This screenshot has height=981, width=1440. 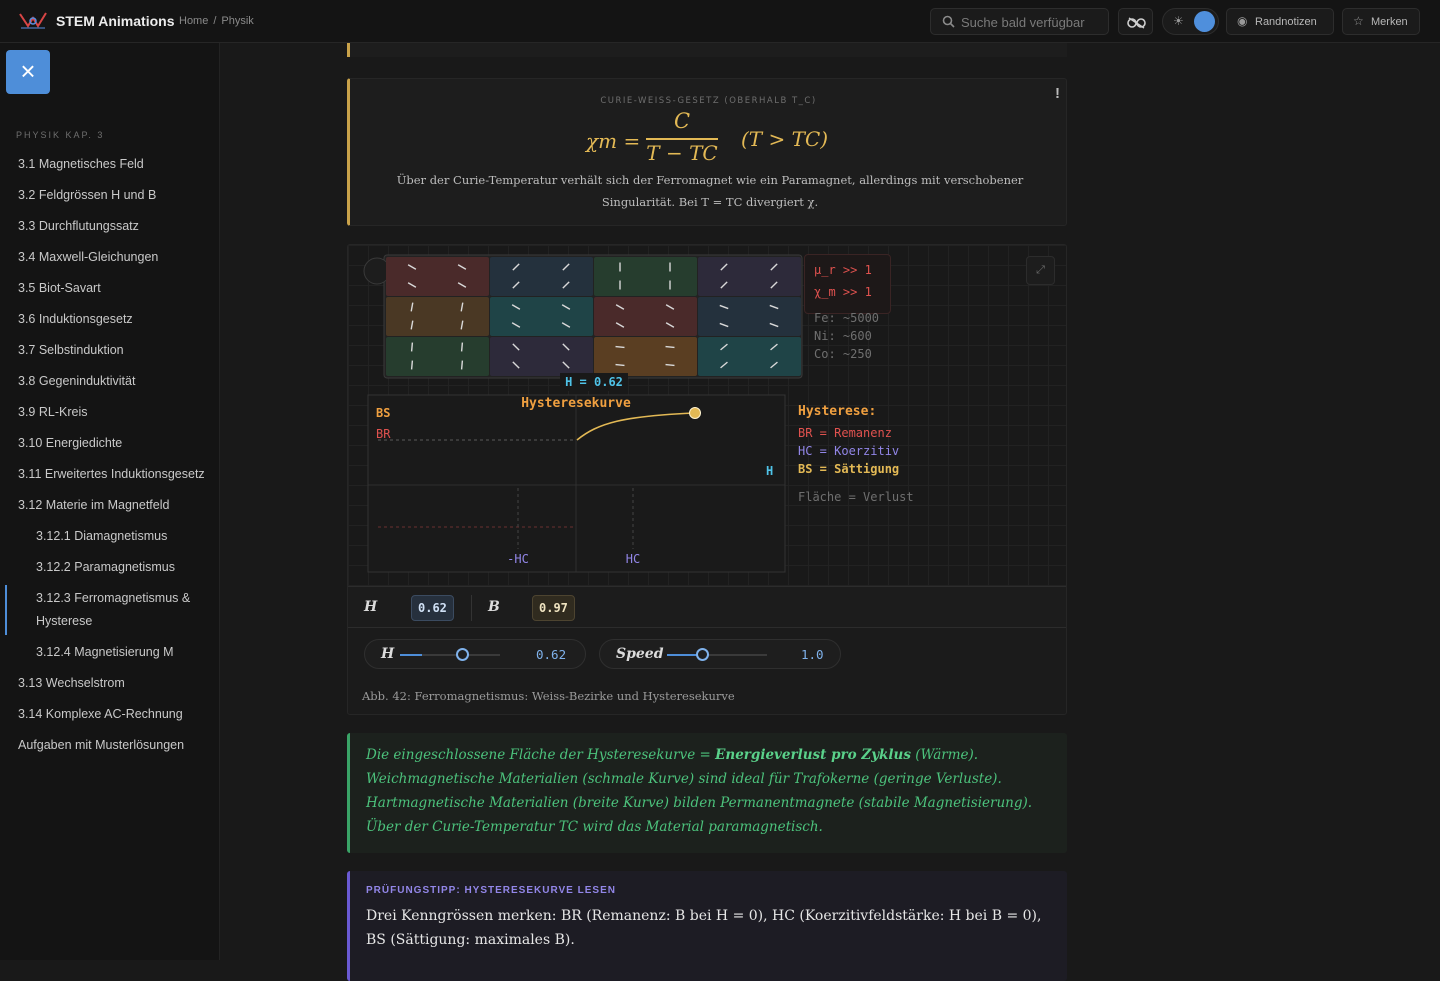 I want to click on h-slider-value: 0.62, so click(x=551, y=654).